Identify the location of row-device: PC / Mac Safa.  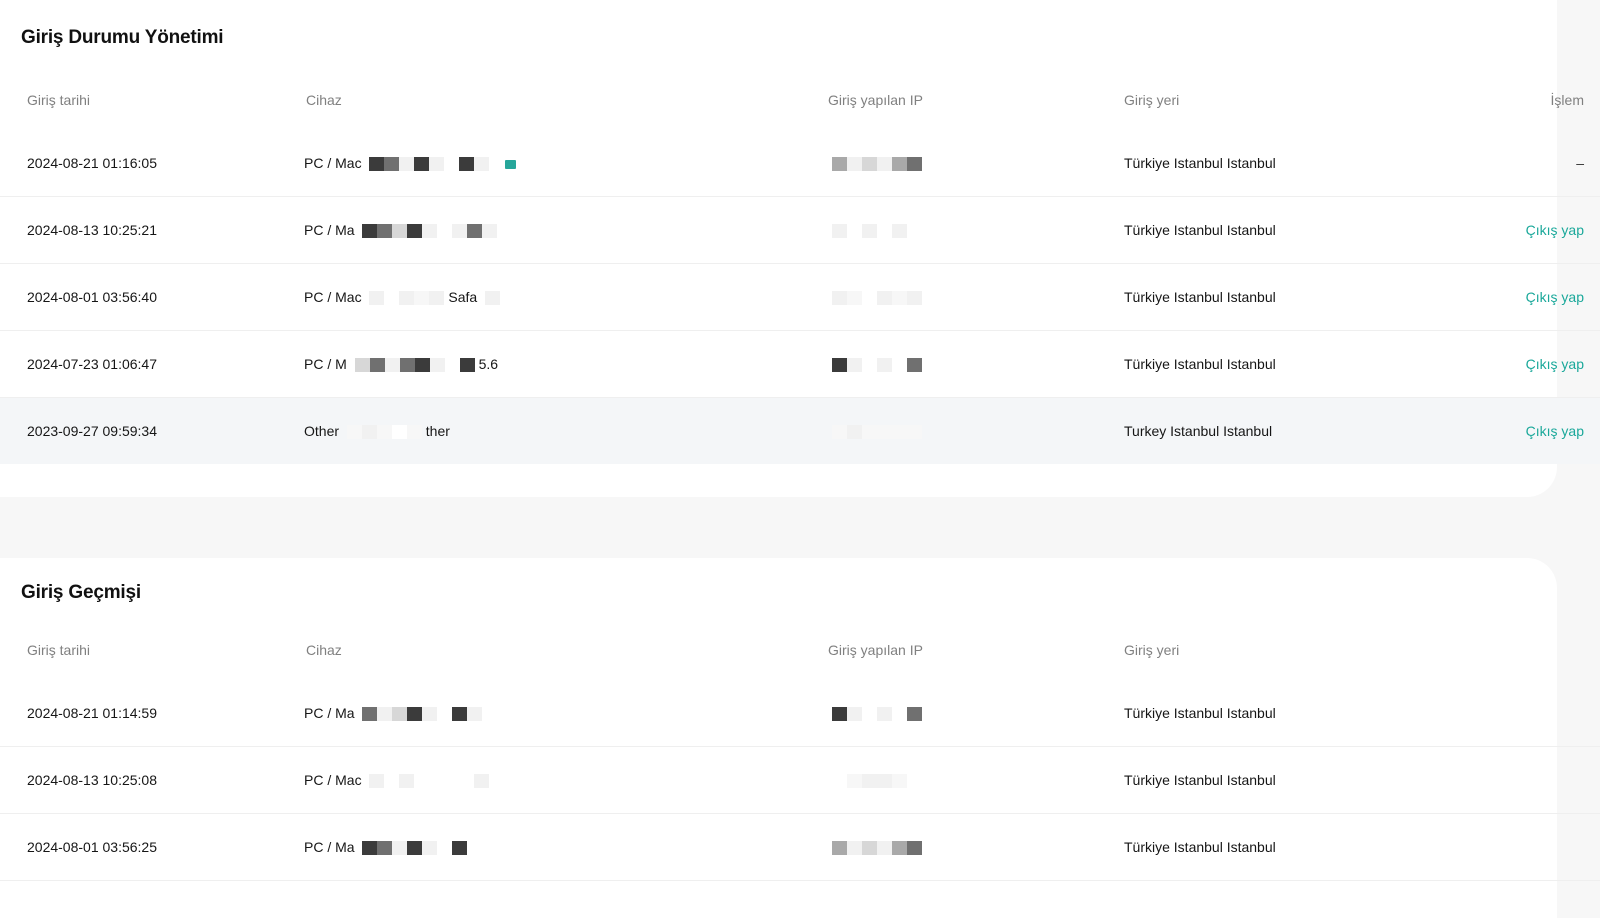
(566, 297).